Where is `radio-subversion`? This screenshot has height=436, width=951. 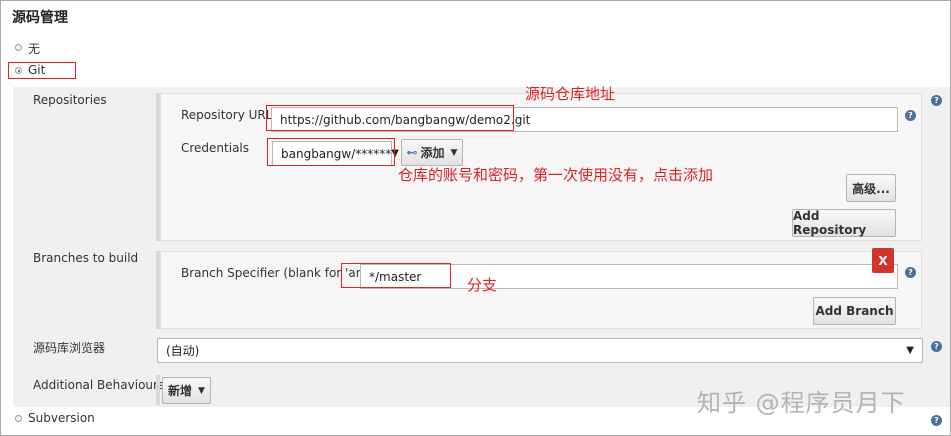 radio-subversion is located at coordinates (18, 418).